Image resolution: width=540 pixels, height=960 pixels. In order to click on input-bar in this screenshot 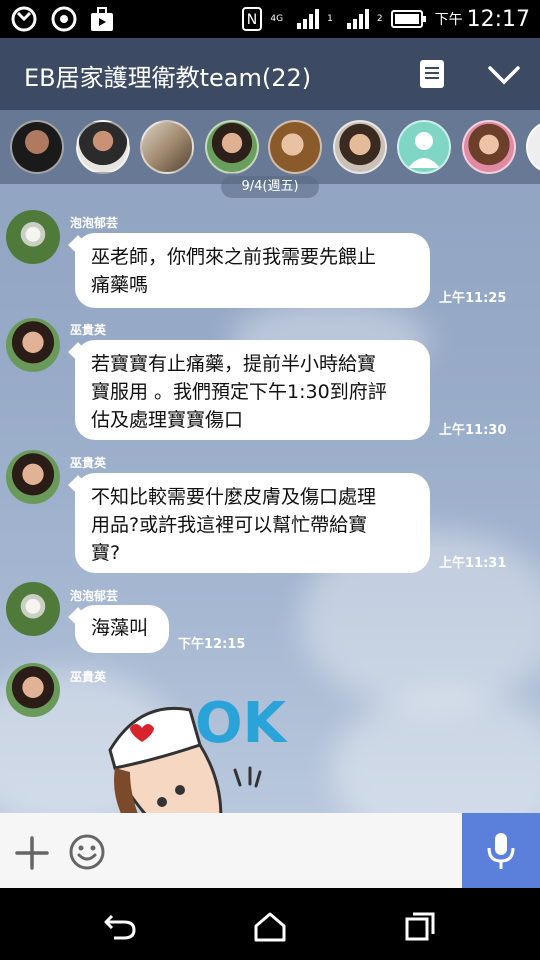, I will do `click(270, 850)`.